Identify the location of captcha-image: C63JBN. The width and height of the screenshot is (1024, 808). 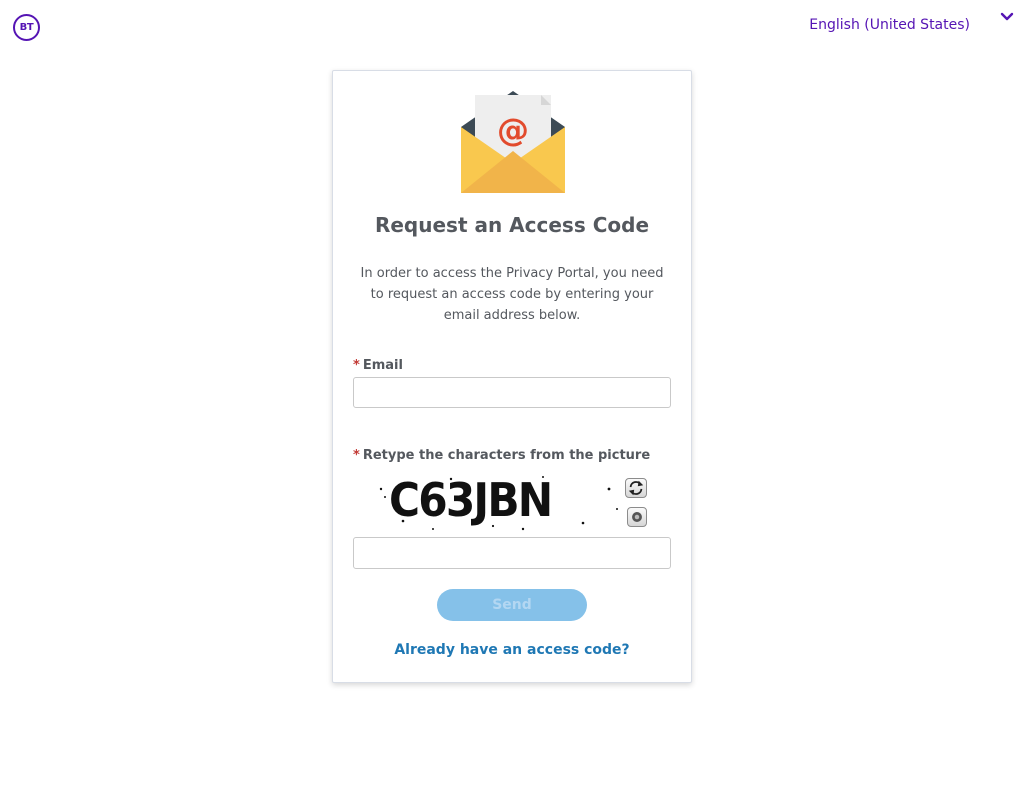
(497, 502).